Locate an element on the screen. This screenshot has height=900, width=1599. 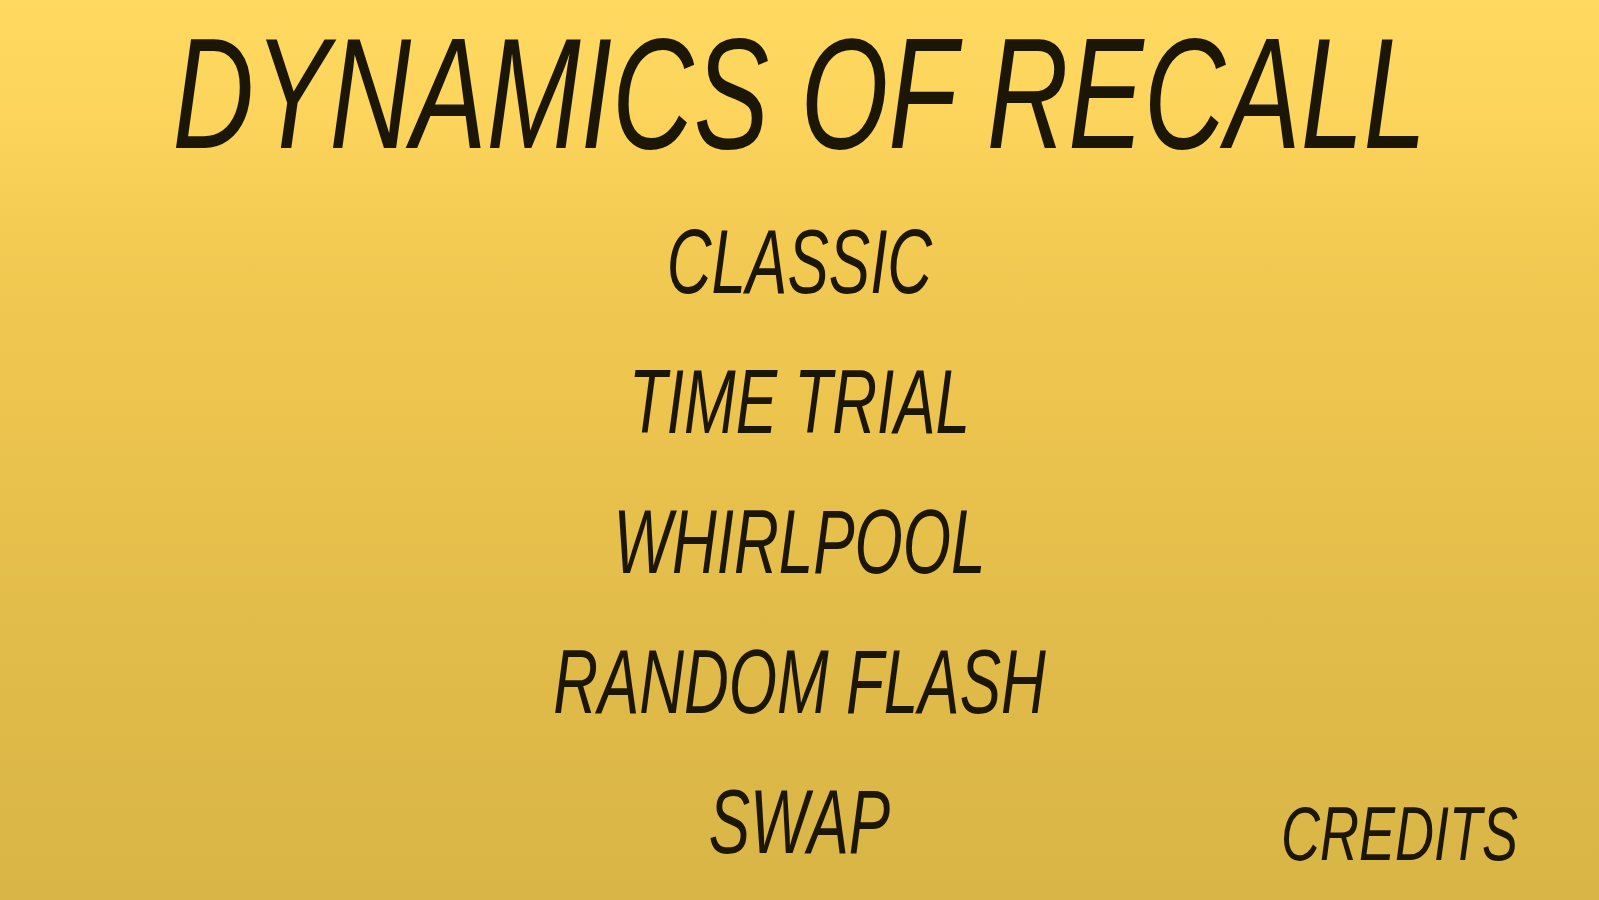
menu-button: WHIRLPOOL is located at coordinates (799, 541).